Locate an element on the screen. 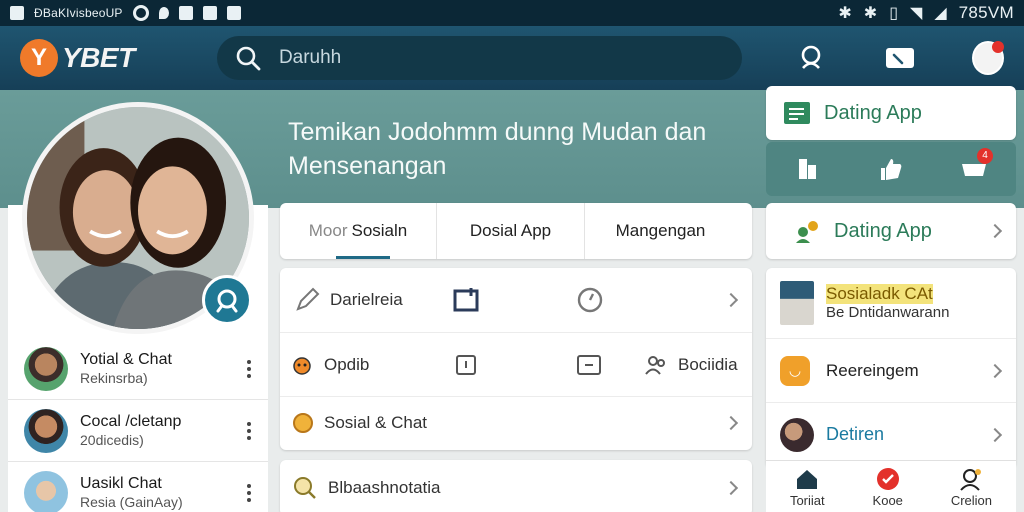  like-icon is located at coordinates (890, 169).